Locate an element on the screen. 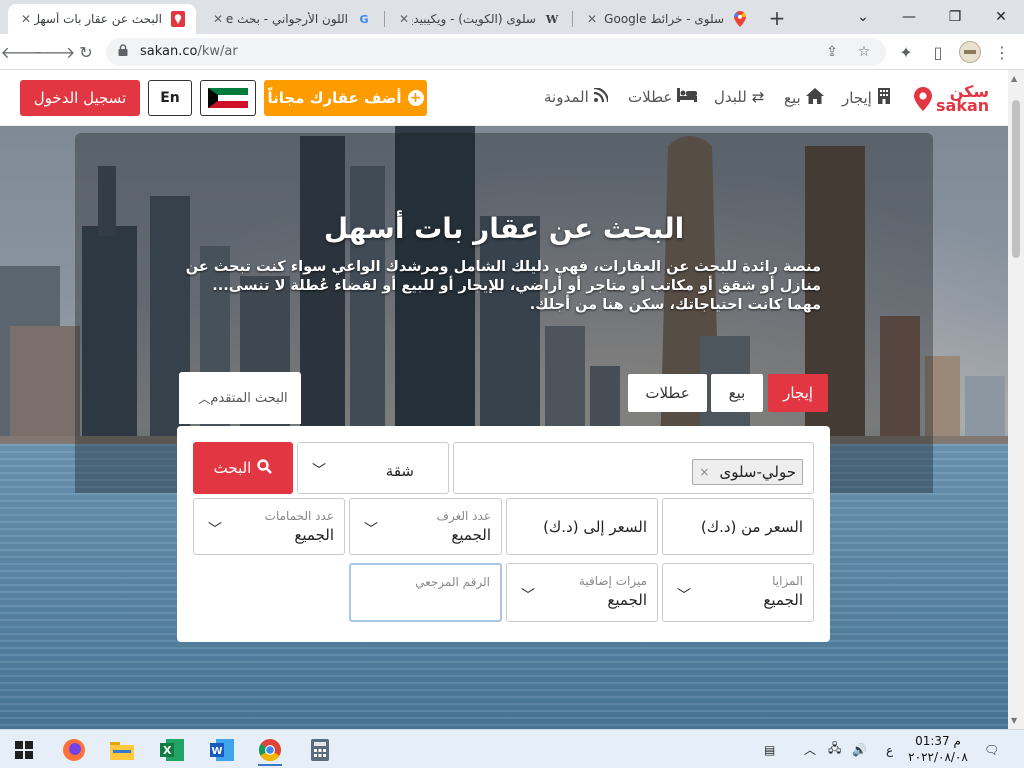 This screenshot has width=1024, height=768. windows-start-icon is located at coordinates (24, 750).